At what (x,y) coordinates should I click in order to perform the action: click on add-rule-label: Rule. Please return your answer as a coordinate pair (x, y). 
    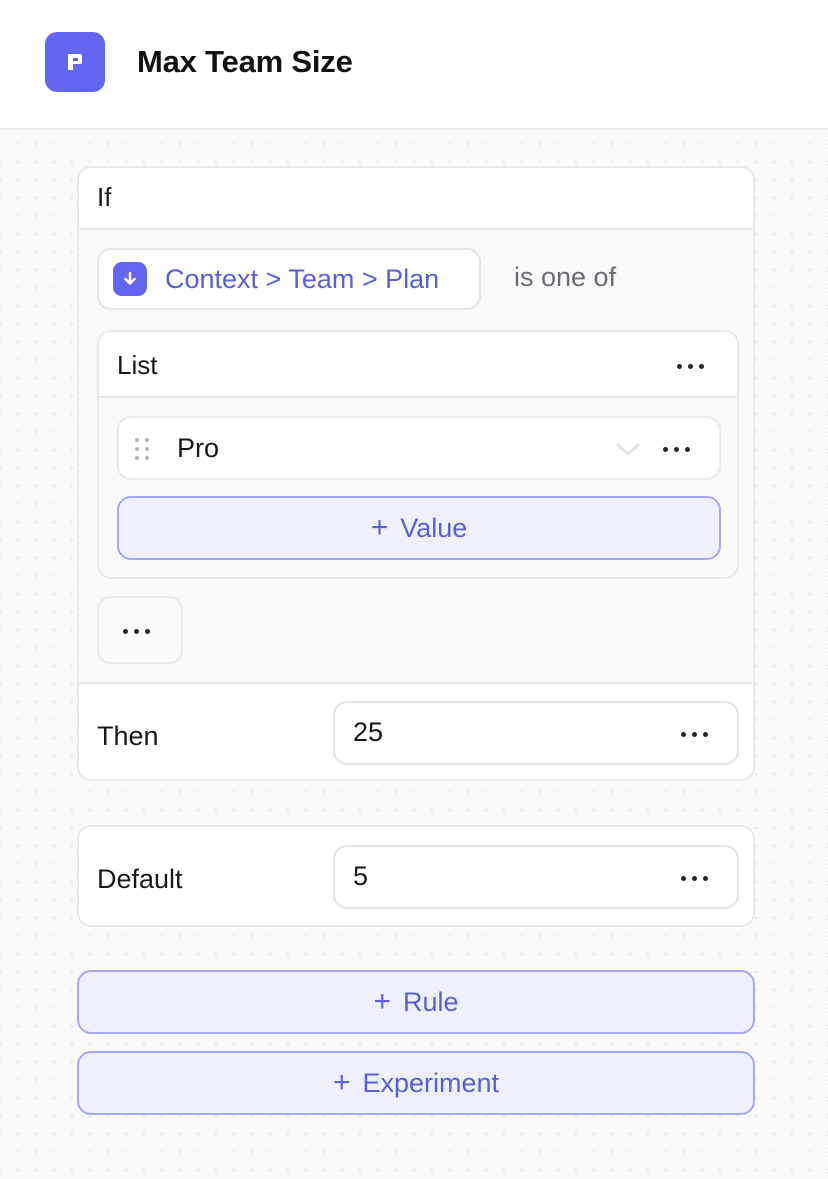
    Looking at the image, I should click on (431, 1001).